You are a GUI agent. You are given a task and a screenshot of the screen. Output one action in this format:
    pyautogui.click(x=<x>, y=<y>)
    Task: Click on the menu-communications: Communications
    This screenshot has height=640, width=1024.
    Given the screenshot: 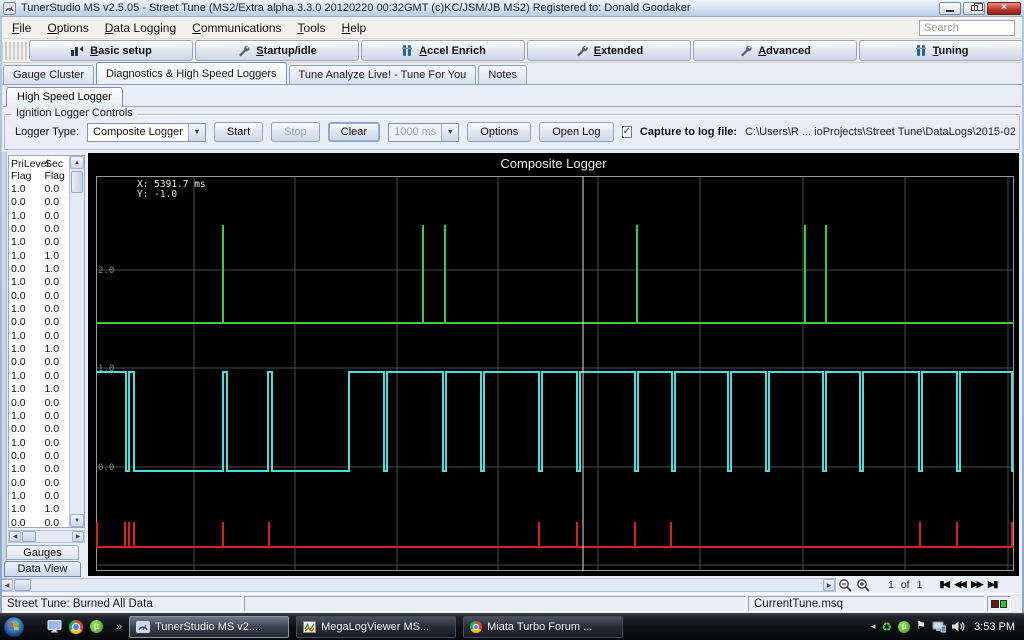 What is the action you would take?
    pyautogui.click(x=236, y=28)
    